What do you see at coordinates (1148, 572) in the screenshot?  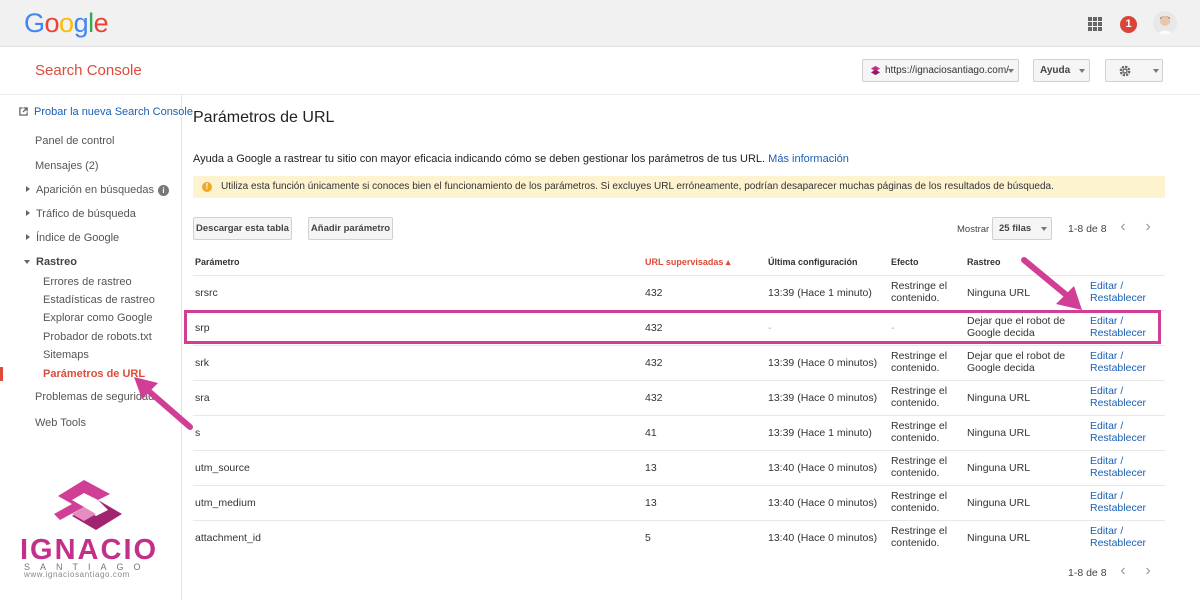 I see `next-page-button-bottom: ›` at bounding box center [1148, 572].